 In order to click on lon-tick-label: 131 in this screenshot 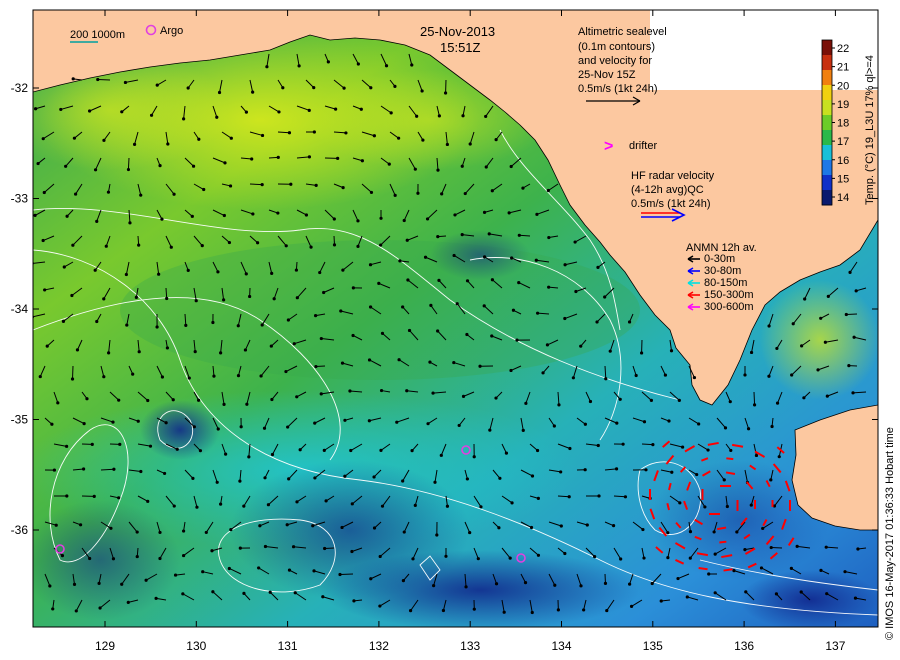, I will do `click(288, 646)`.